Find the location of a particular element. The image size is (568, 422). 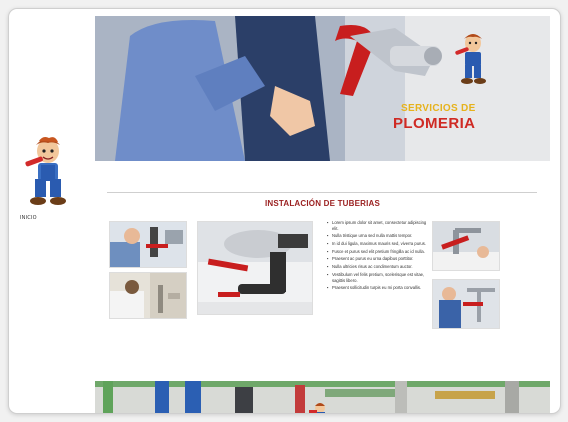

photo-faucet-repair is located at coordinates (466, 246).